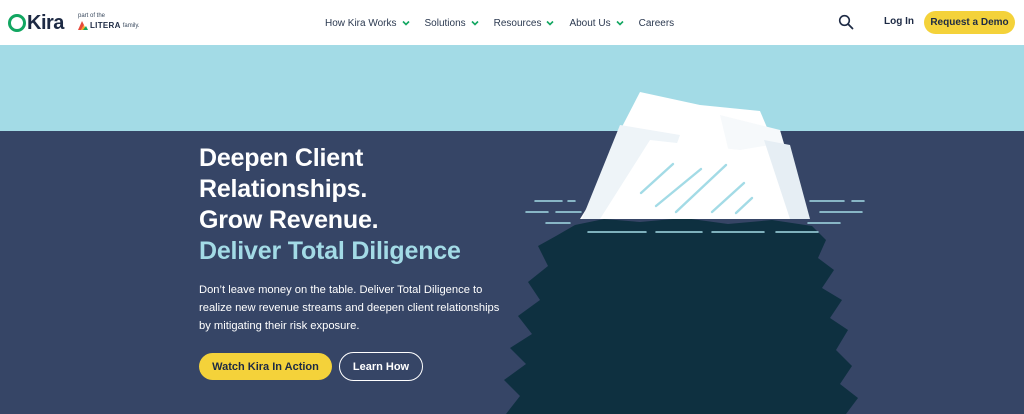 The height and width of the screenshot is (414, 1024). I want to click on nav-item-label: Solutions, so click(445, 23).